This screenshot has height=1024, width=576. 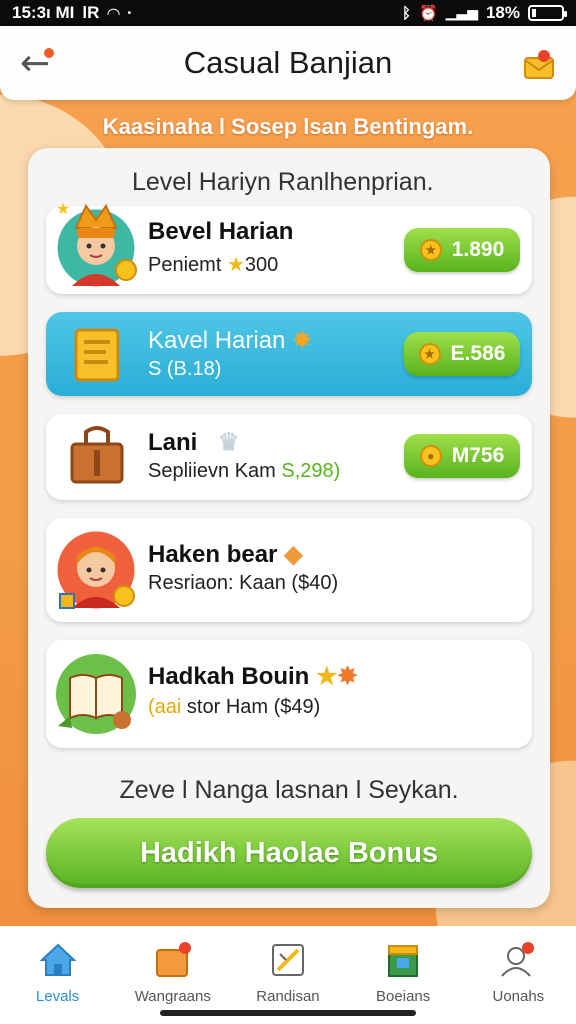 I want to click on back-button: ←, so click(x=42, y=66).